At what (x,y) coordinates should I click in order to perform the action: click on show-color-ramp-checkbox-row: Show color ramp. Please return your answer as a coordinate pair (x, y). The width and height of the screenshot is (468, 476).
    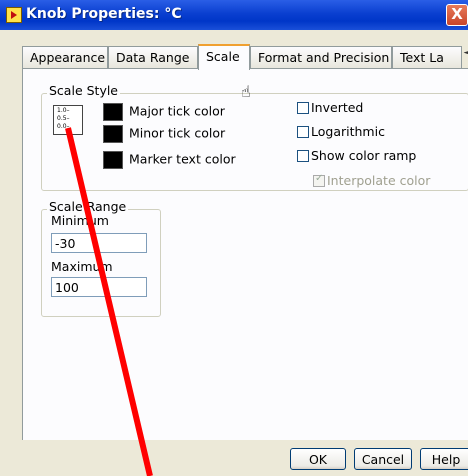
    Looking at the image, I should click on (356, 155).